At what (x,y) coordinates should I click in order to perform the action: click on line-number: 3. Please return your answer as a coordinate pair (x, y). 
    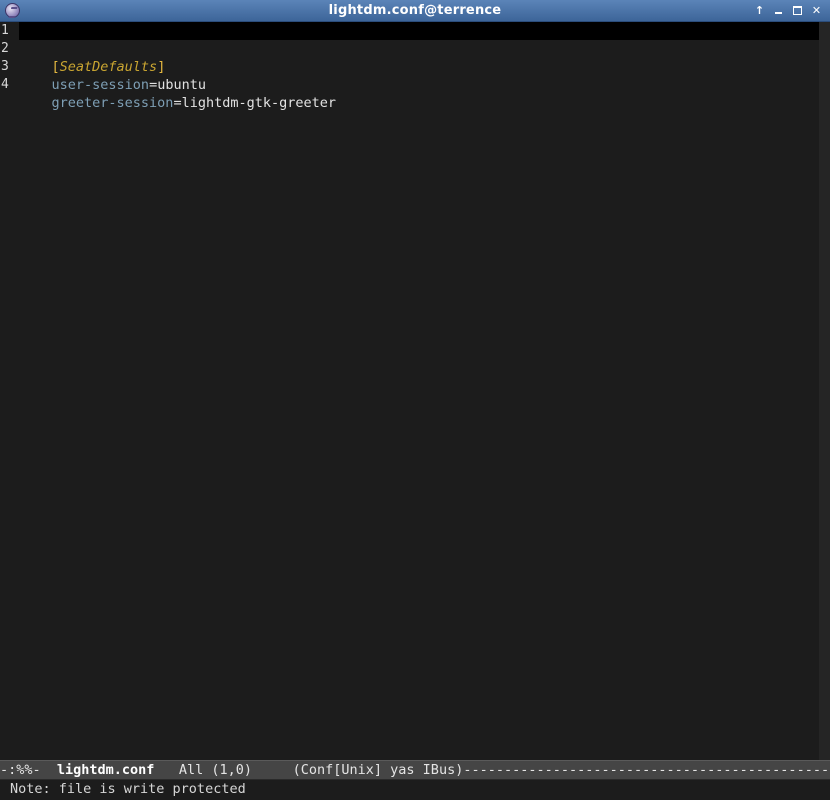
    Looking at the image, I should click on (5, 66).